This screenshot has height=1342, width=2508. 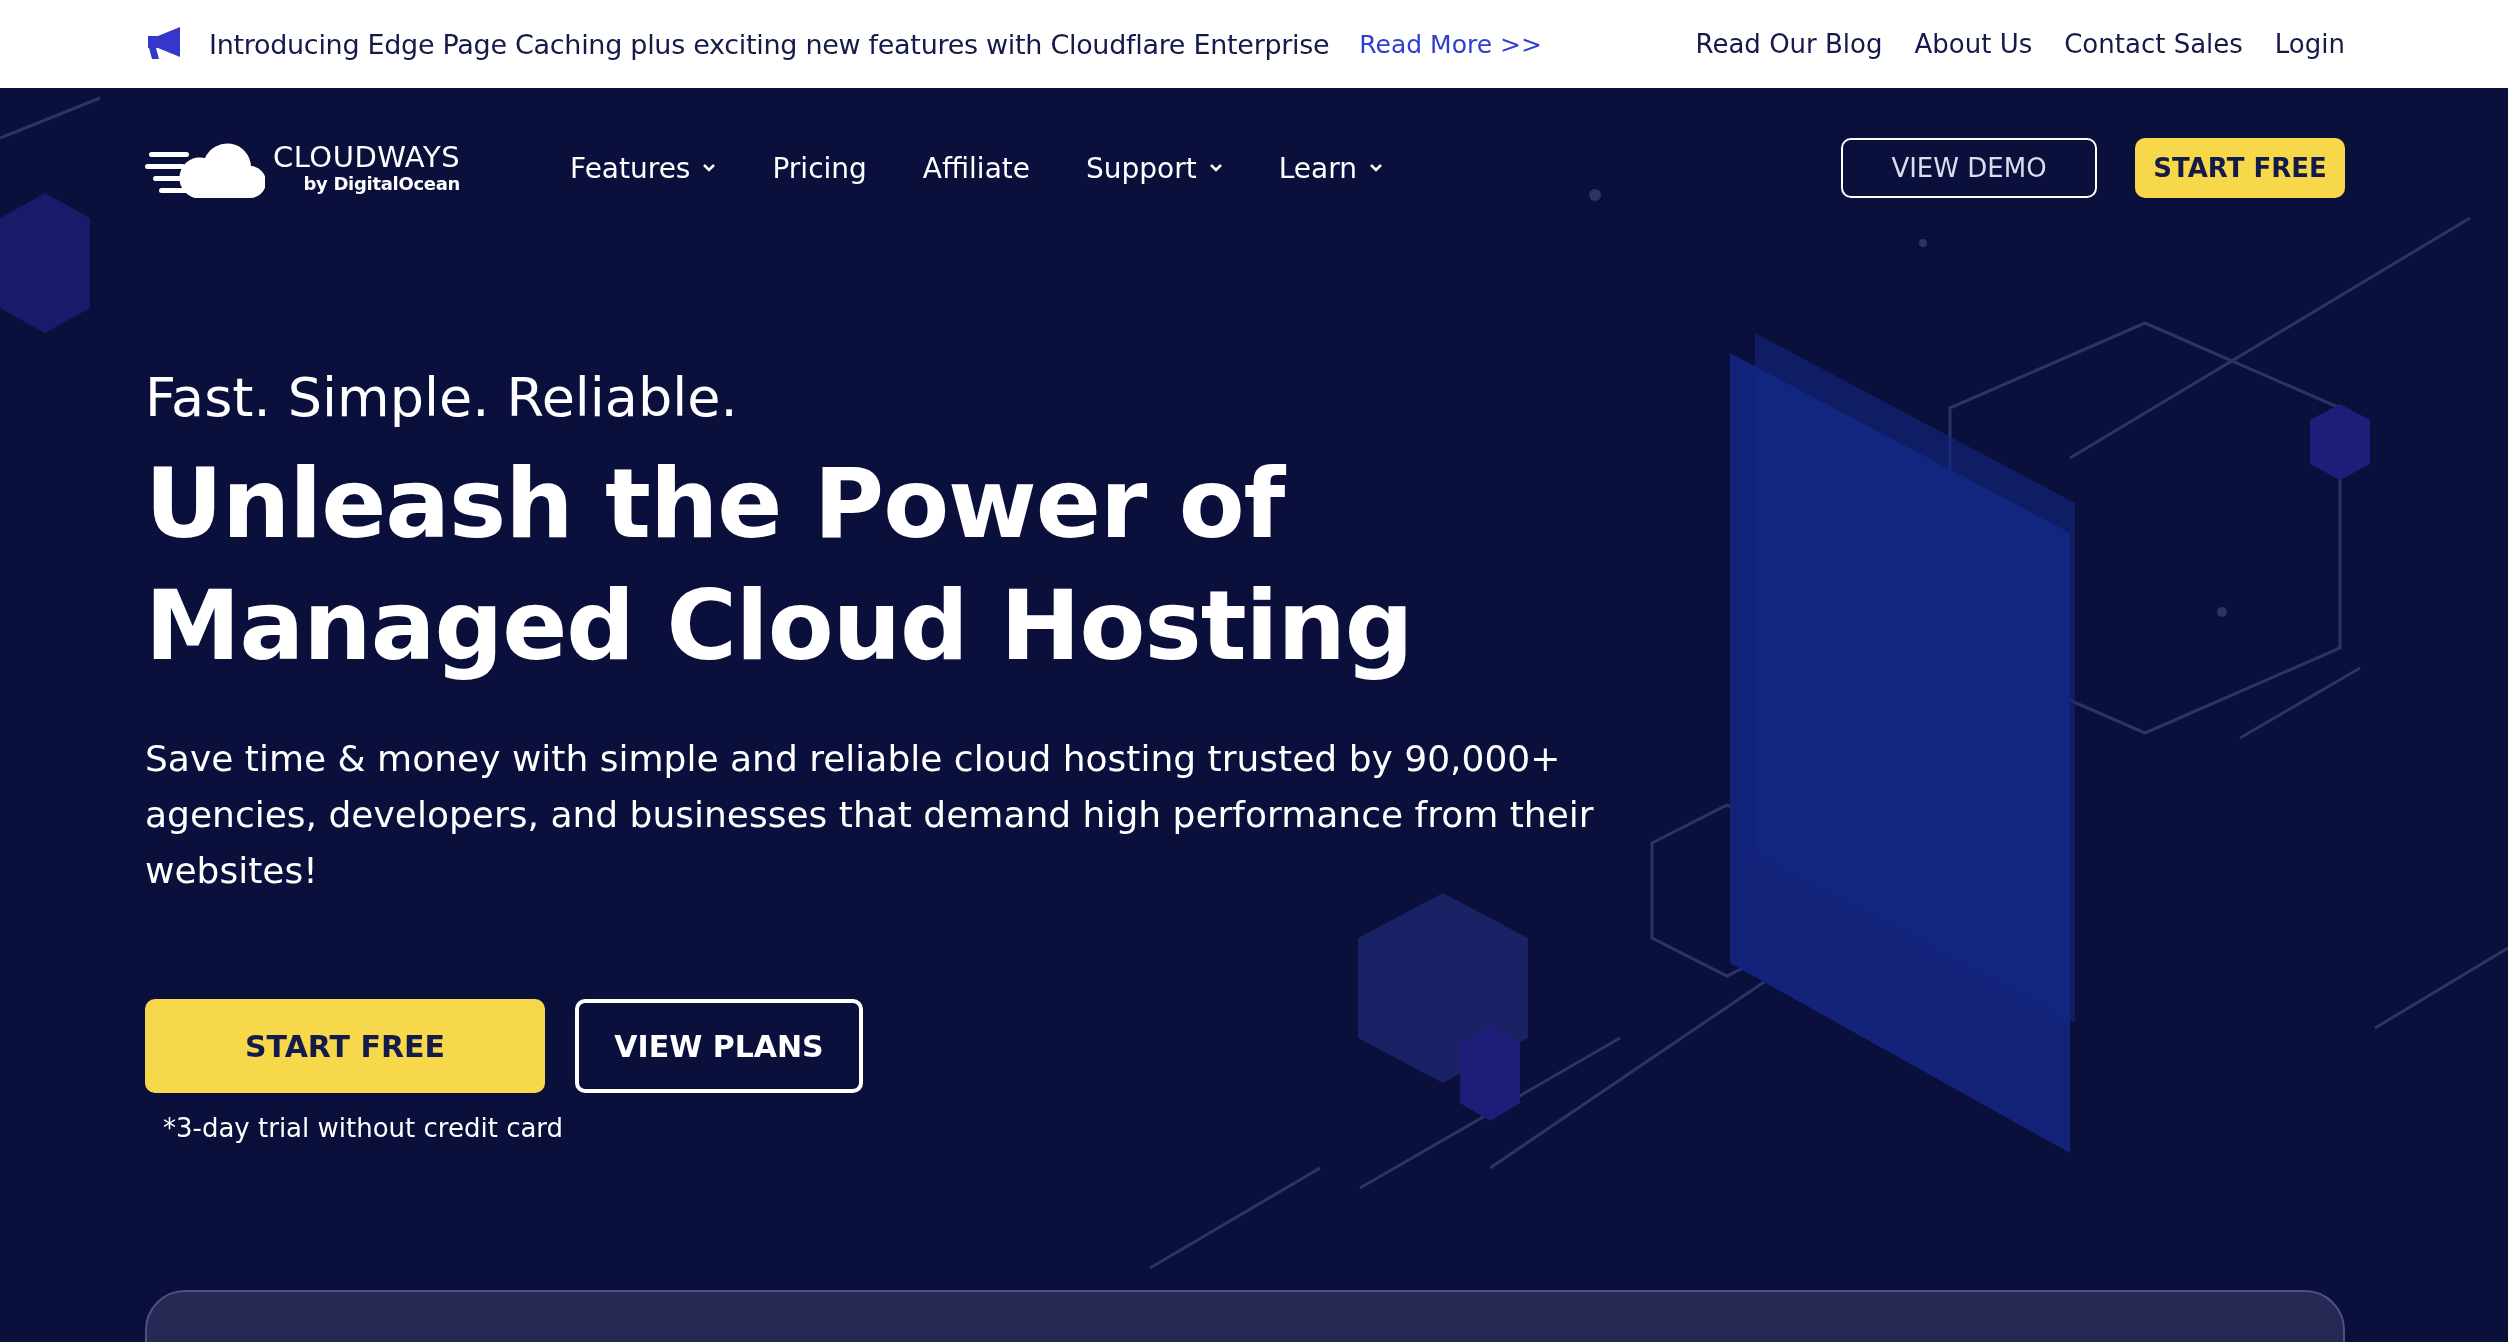 I want to click on view-plans-button: VIEW PLANS, so click(x=719, y=1046).